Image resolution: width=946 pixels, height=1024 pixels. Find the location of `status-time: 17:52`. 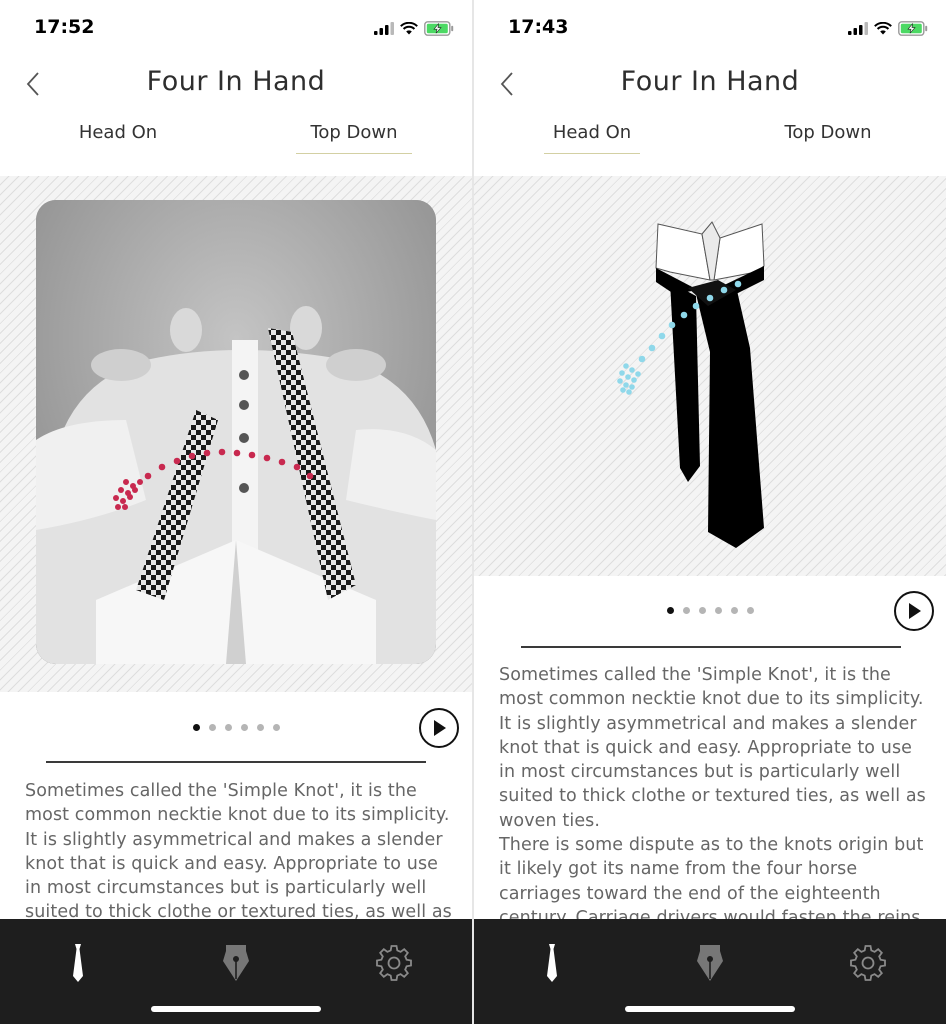

status-time: 17:52 is located at coordinates (64, 27).